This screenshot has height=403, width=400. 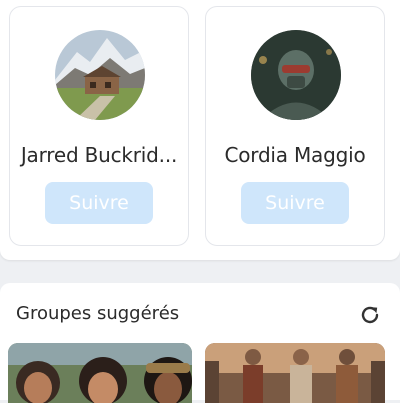 I want to click on person-name: Cordia Maggio, so click(x=295, y=155).